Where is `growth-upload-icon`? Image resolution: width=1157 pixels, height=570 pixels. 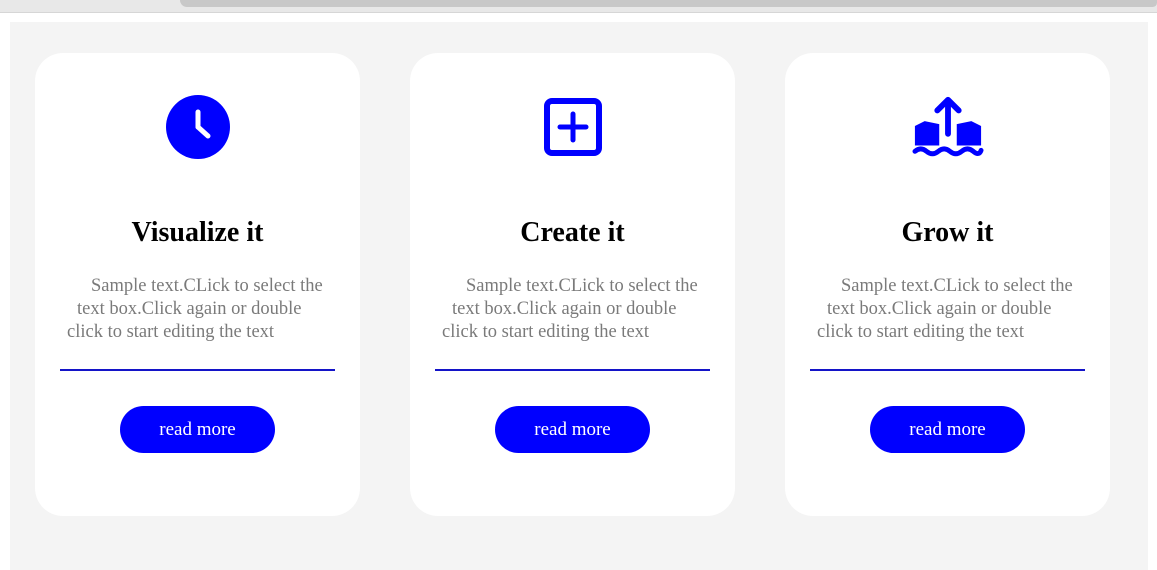
growth-upload-icon is located at coordinates (947, 127).